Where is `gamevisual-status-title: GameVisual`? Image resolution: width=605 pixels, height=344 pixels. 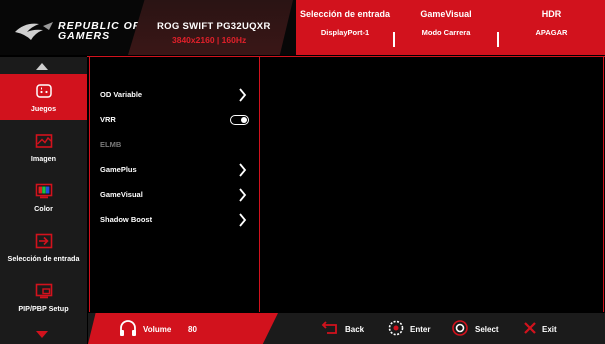 gamevisual-status-title: GameVisual is located at coordinates (446, 14).